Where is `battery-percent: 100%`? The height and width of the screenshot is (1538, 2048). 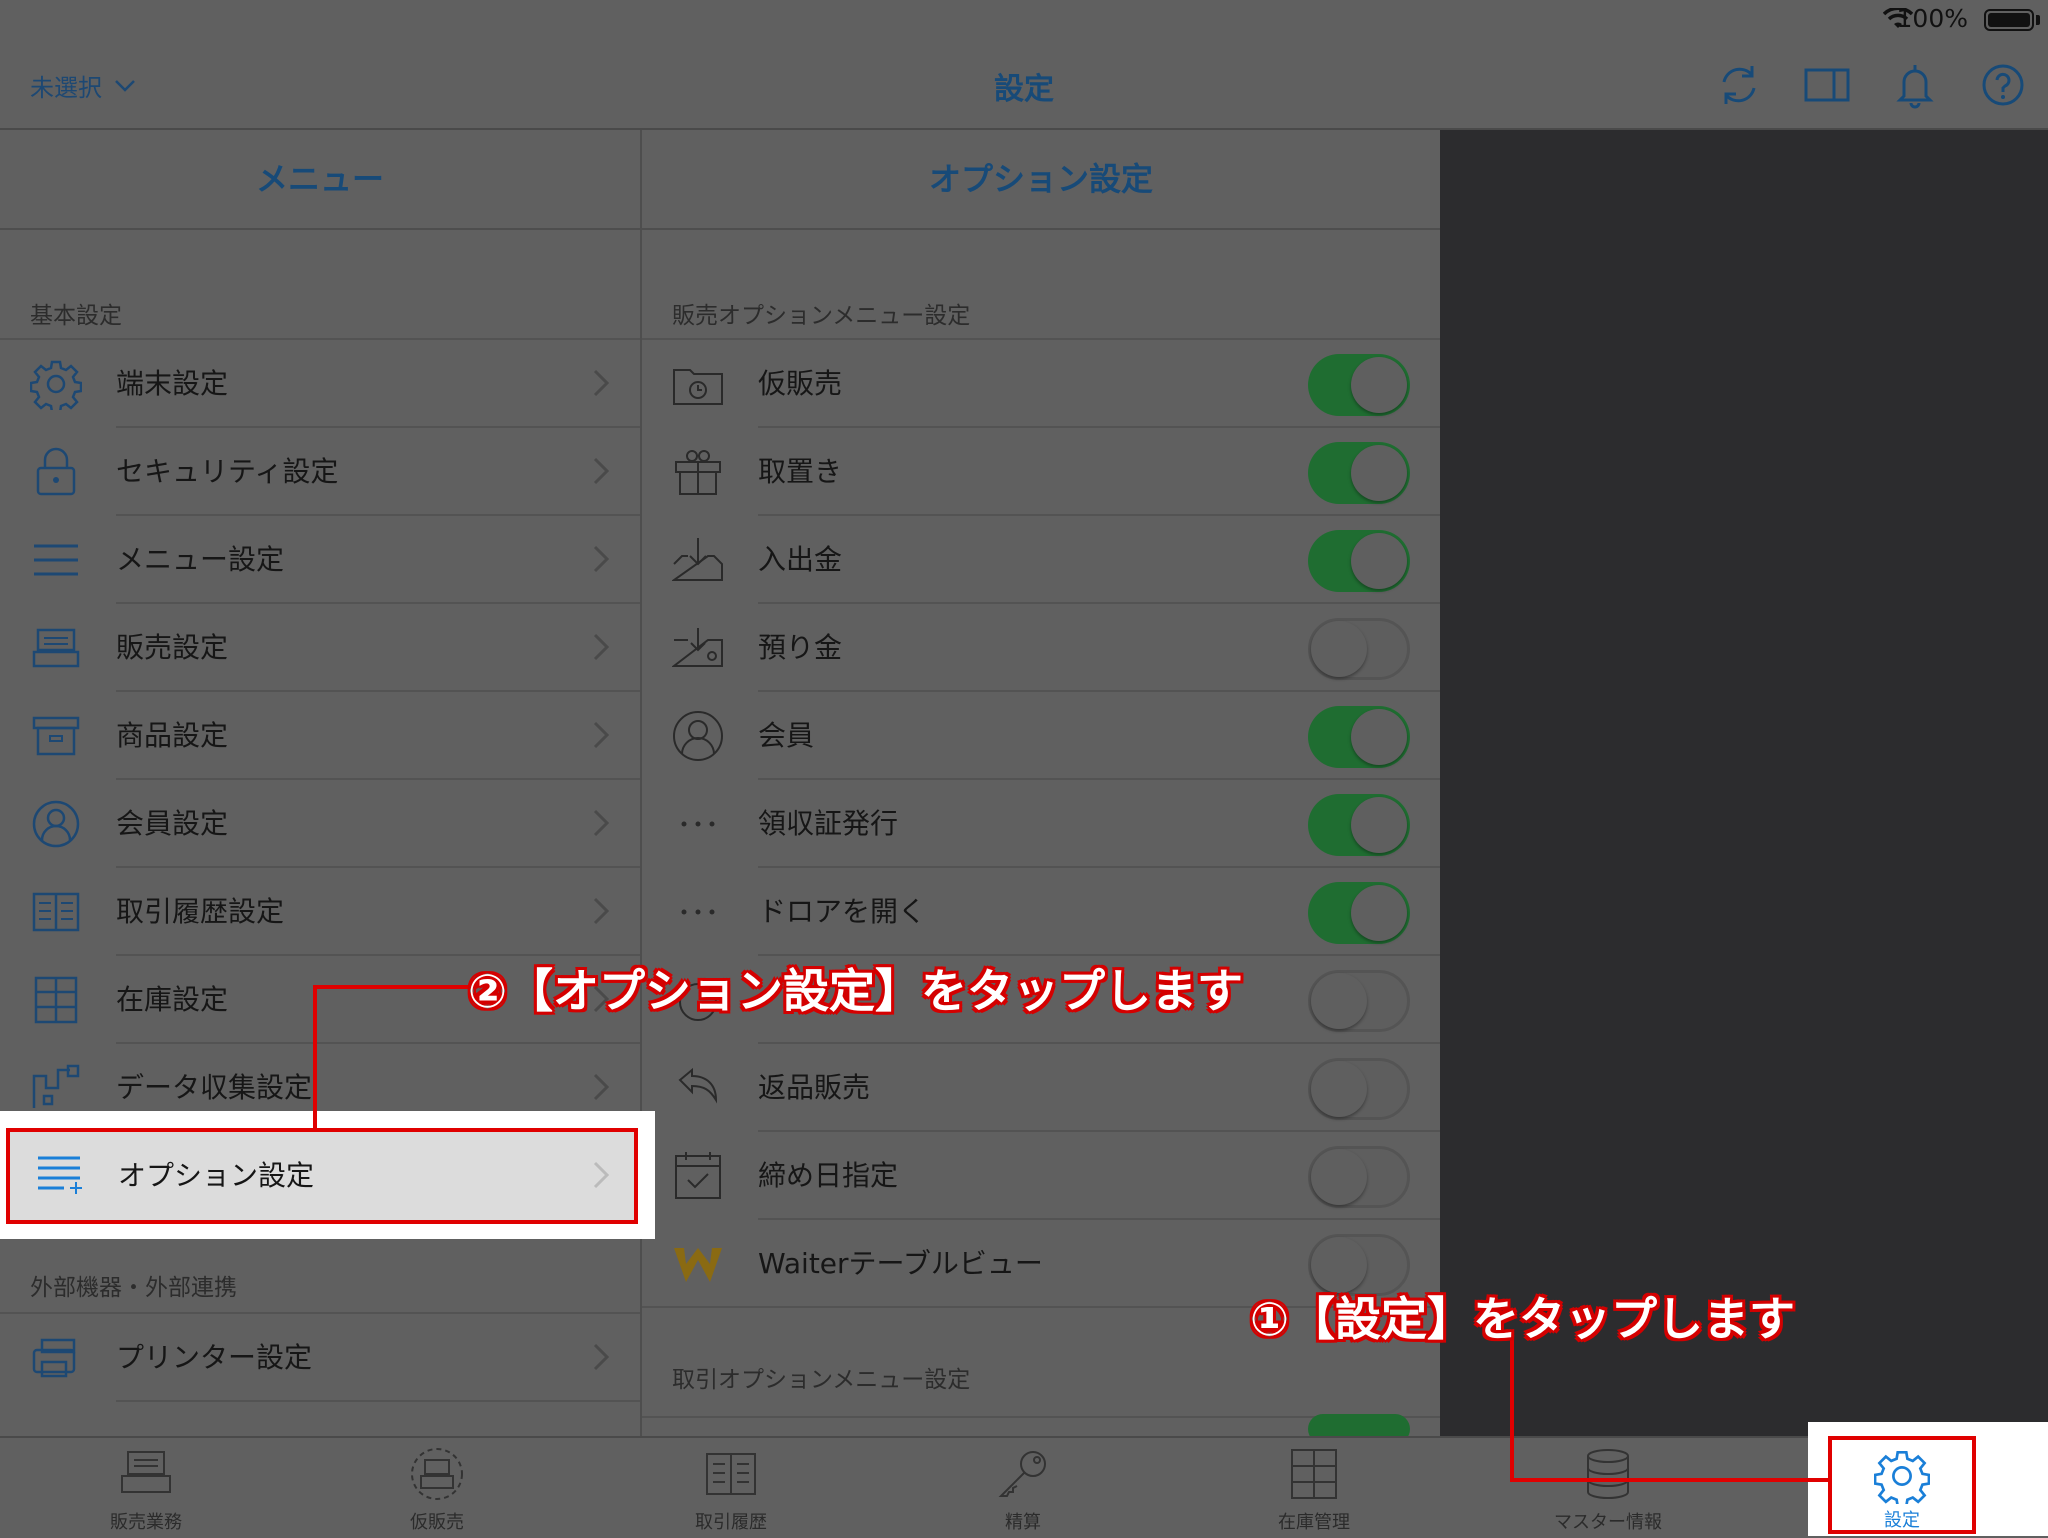
battery-percent: 100% is located at coordinates (1932, 18).